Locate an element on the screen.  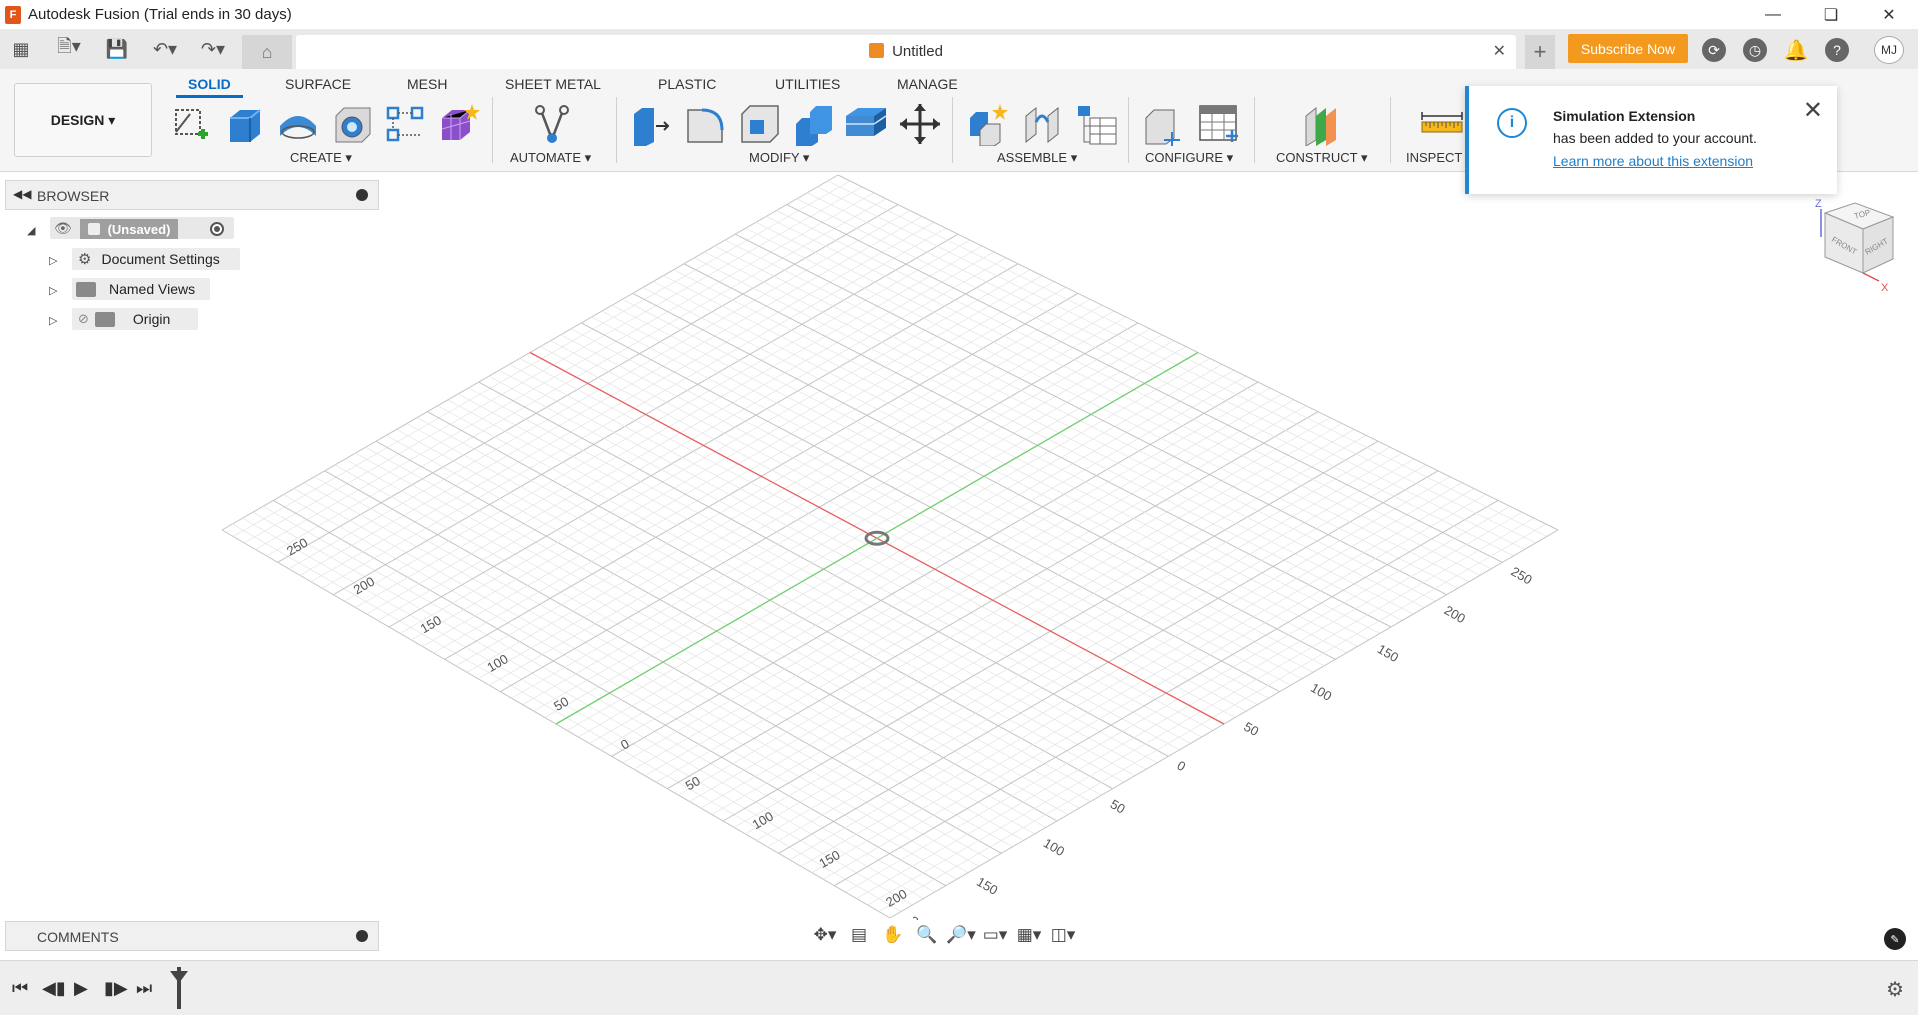
viewports-icon: ◫▾ is located at coordinates (1063, 935).